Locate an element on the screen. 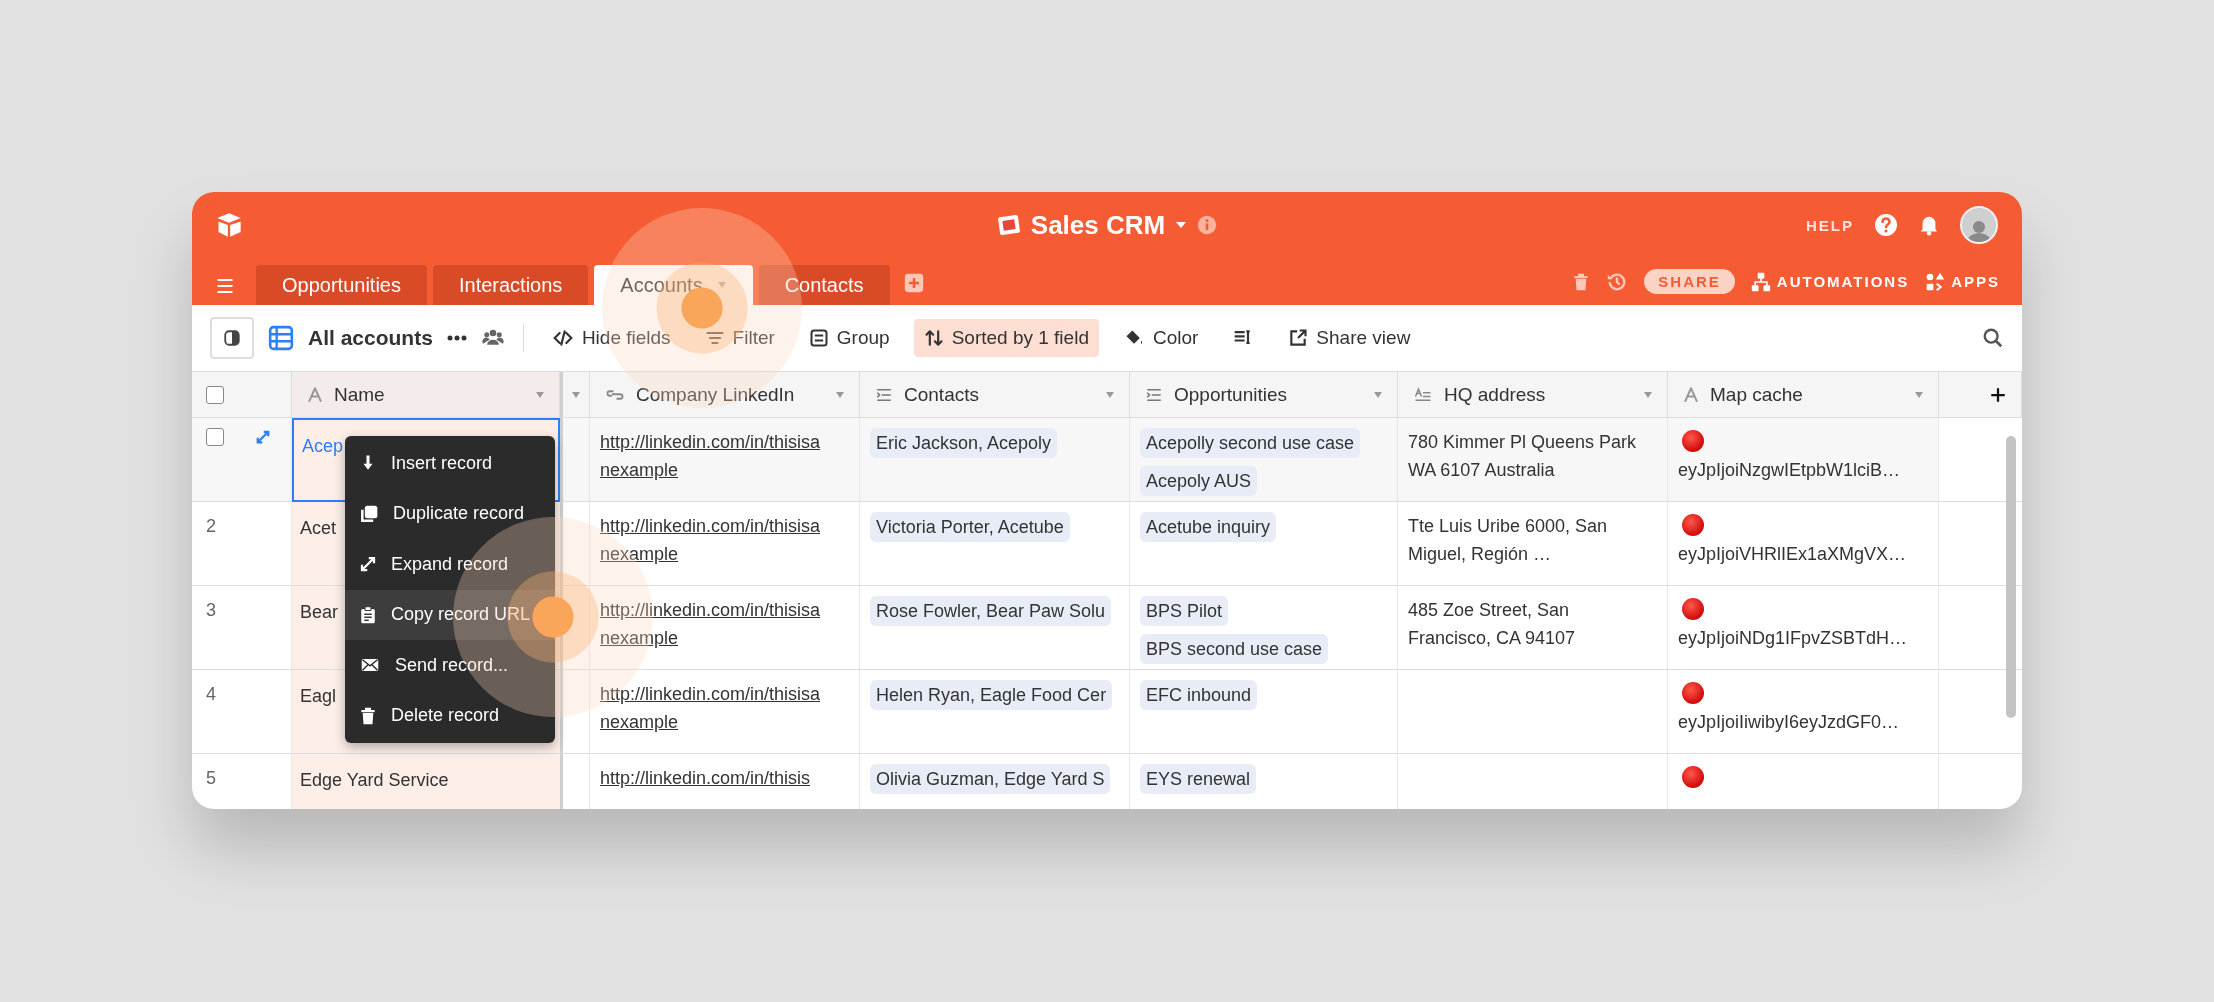  sidebar-toggle-button is located at coordinates (232, 338).